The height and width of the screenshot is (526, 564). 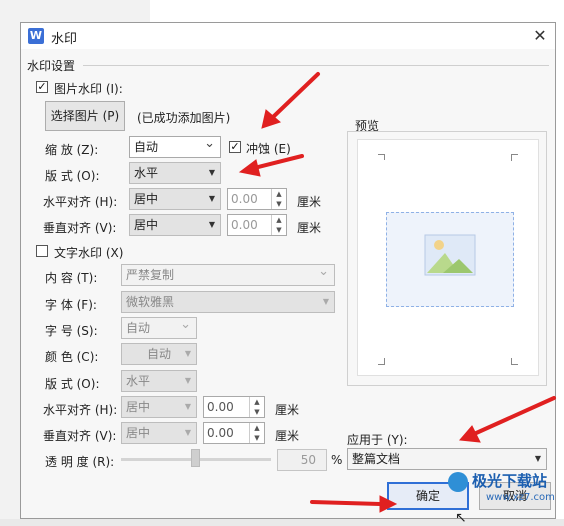 What do you see at coordinates (249, 168) in the screenshot?
I see `arrow-head-layout` at bounding box center [249, 168].